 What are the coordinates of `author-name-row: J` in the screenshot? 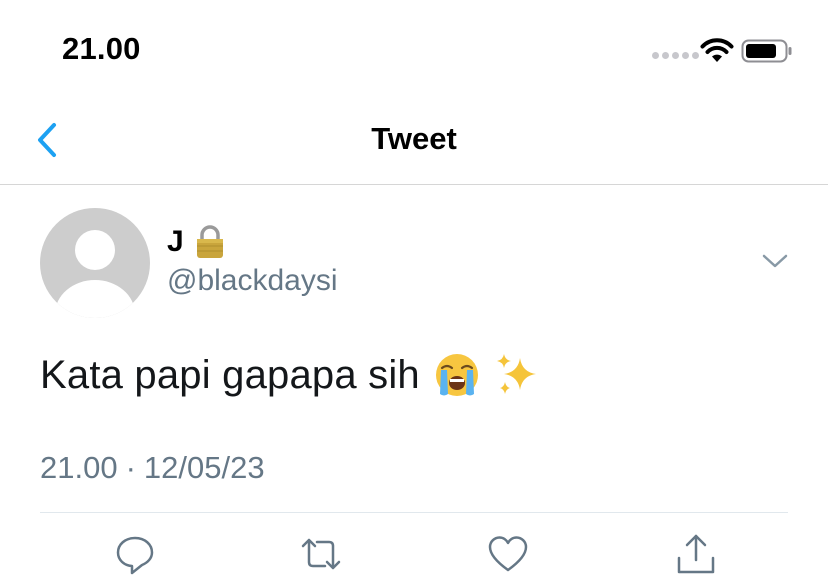 It's located at (196, 242).